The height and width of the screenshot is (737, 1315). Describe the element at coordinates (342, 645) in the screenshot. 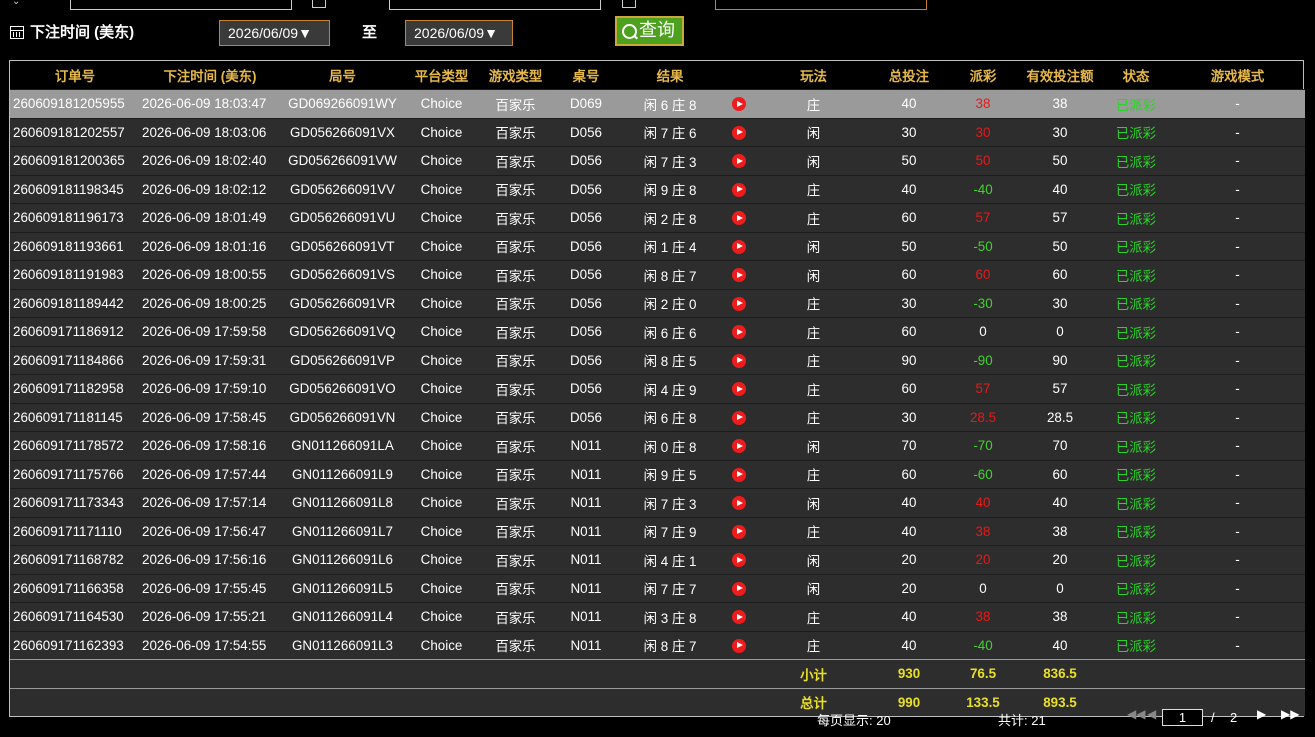

I see `round-cell: GN011266091L3` at that location.